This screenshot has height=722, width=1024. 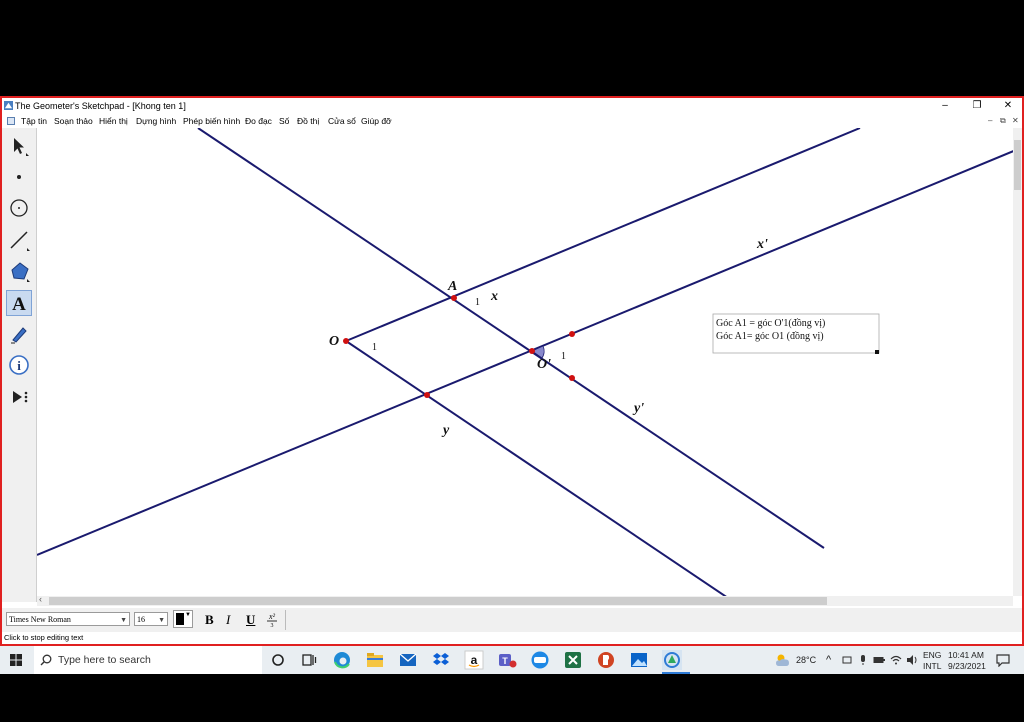 I want to click on notification-icon, so click(x=1003, y=660).